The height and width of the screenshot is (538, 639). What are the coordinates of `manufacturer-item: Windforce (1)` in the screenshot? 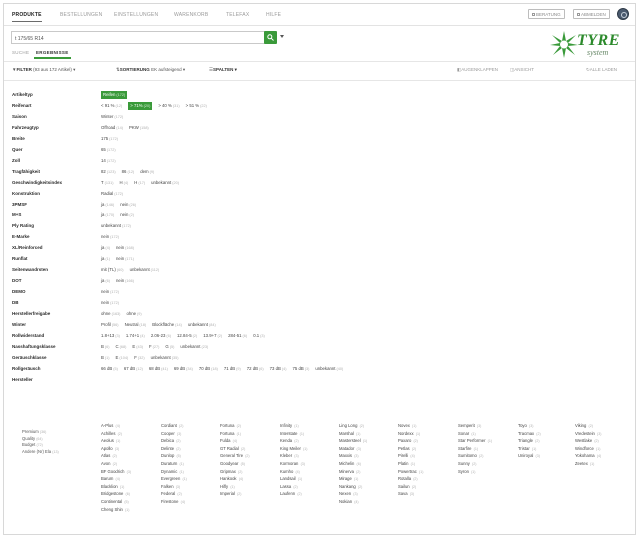 It's located at (605, 450).